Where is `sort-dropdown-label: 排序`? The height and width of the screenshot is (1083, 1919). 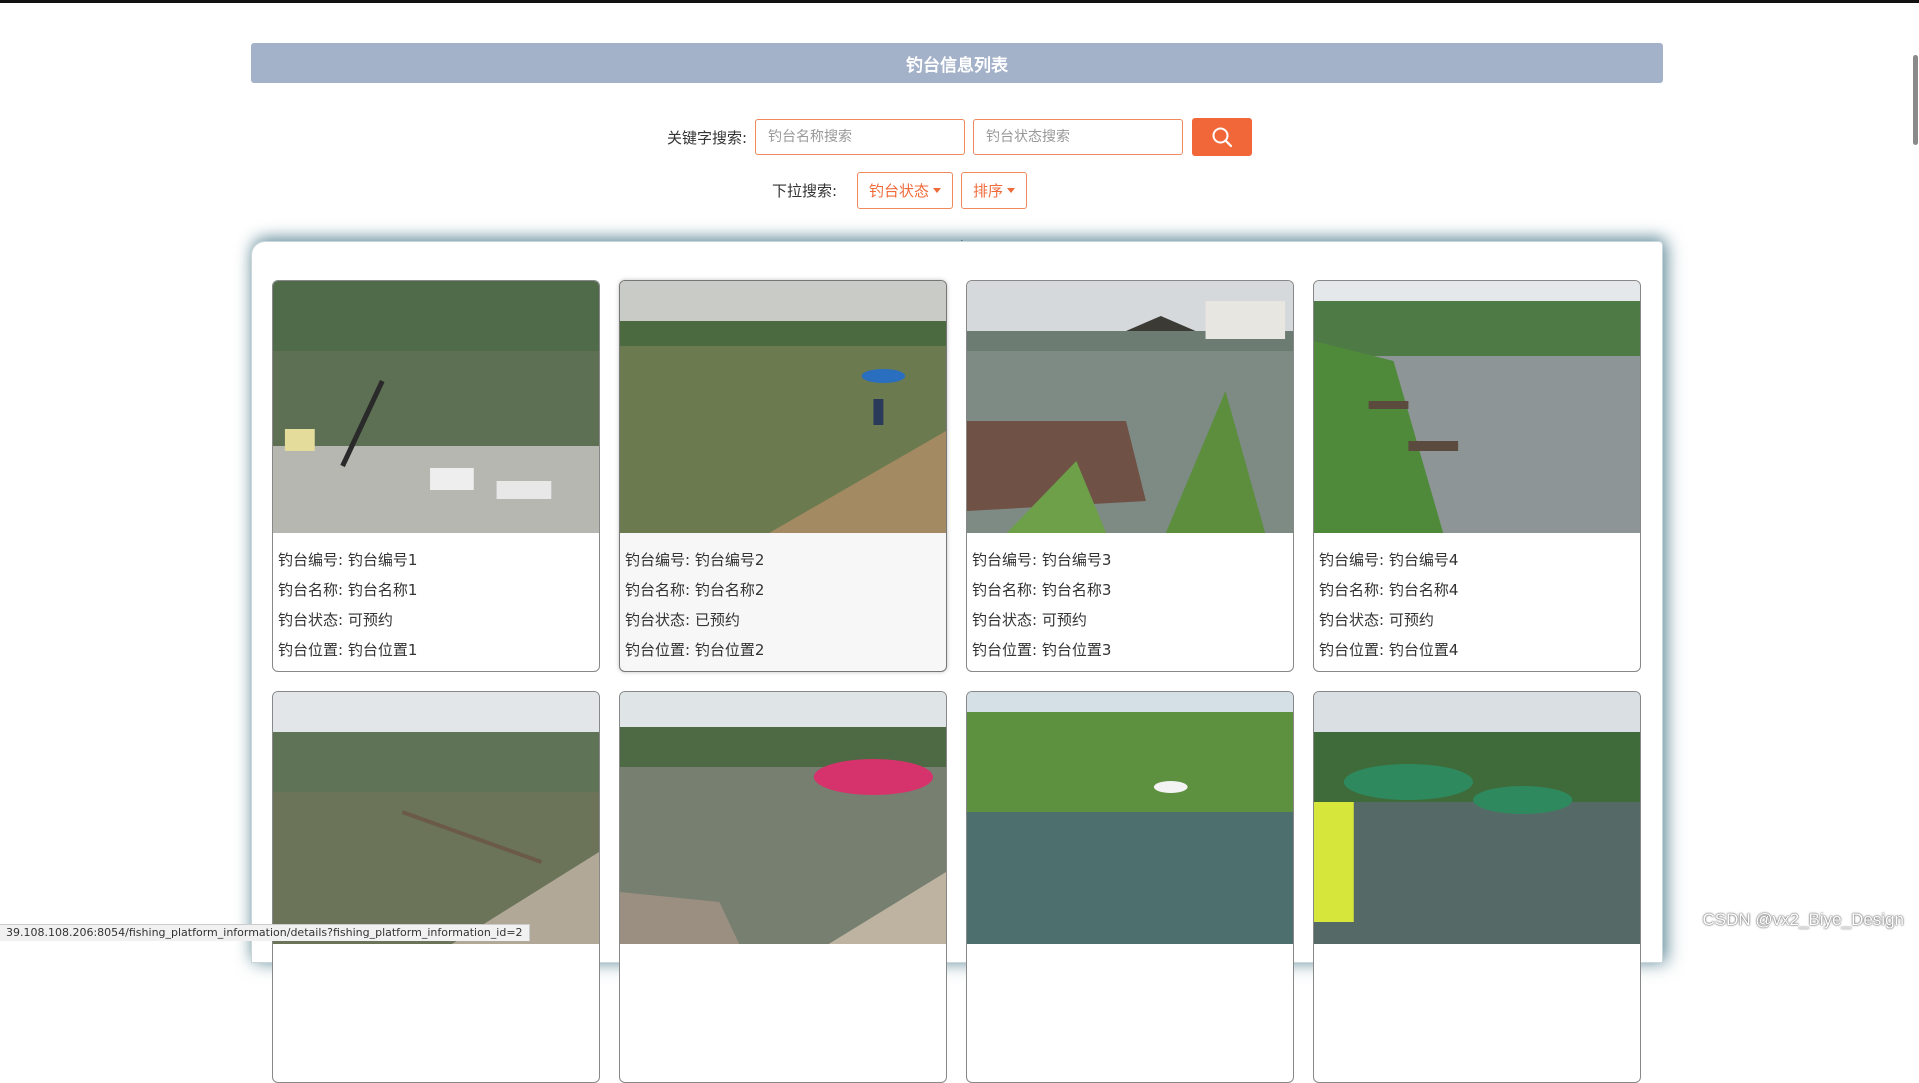 sort-dropdown-label: 排序 is located at coordinates (988, 190).